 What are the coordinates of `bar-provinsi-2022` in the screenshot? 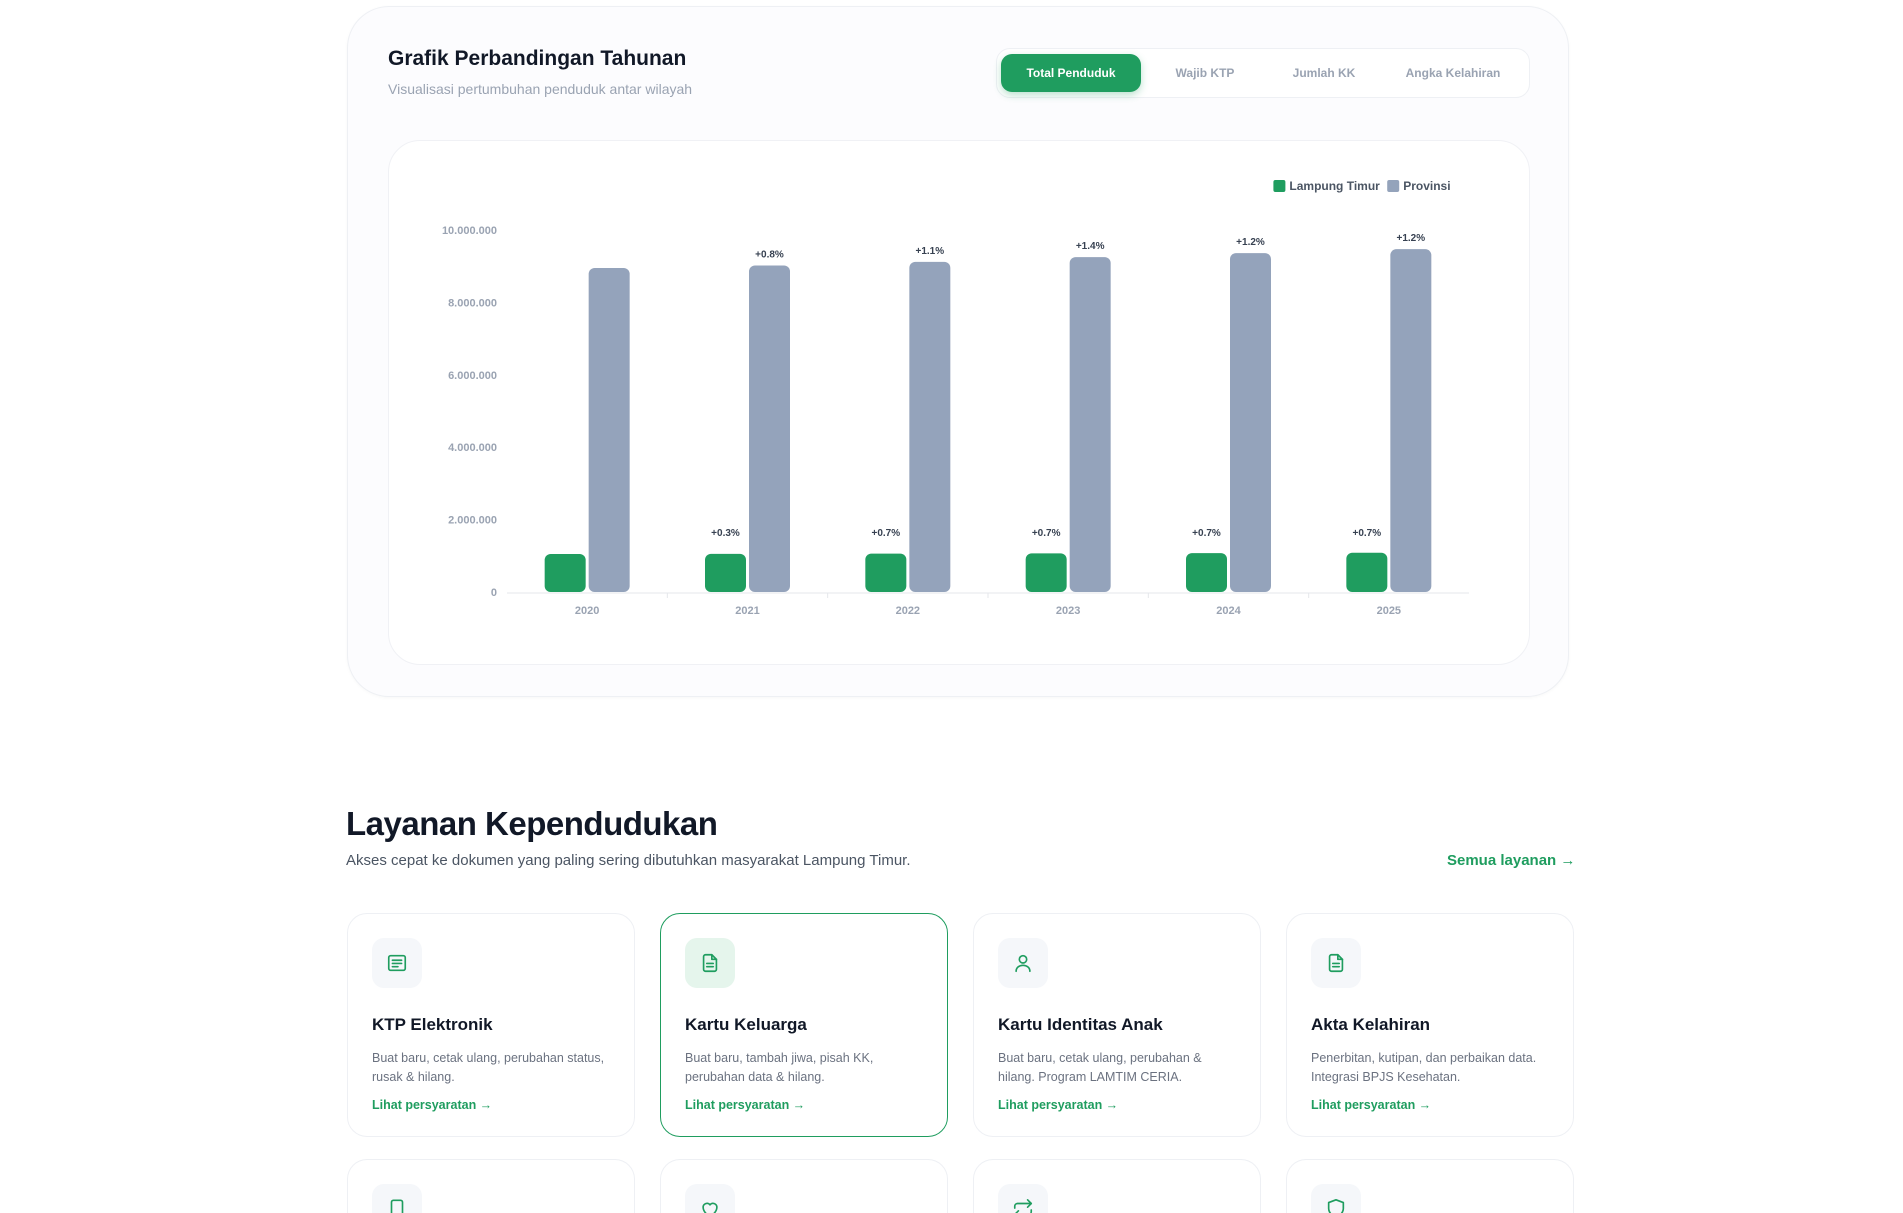 It's located at (930, 426).